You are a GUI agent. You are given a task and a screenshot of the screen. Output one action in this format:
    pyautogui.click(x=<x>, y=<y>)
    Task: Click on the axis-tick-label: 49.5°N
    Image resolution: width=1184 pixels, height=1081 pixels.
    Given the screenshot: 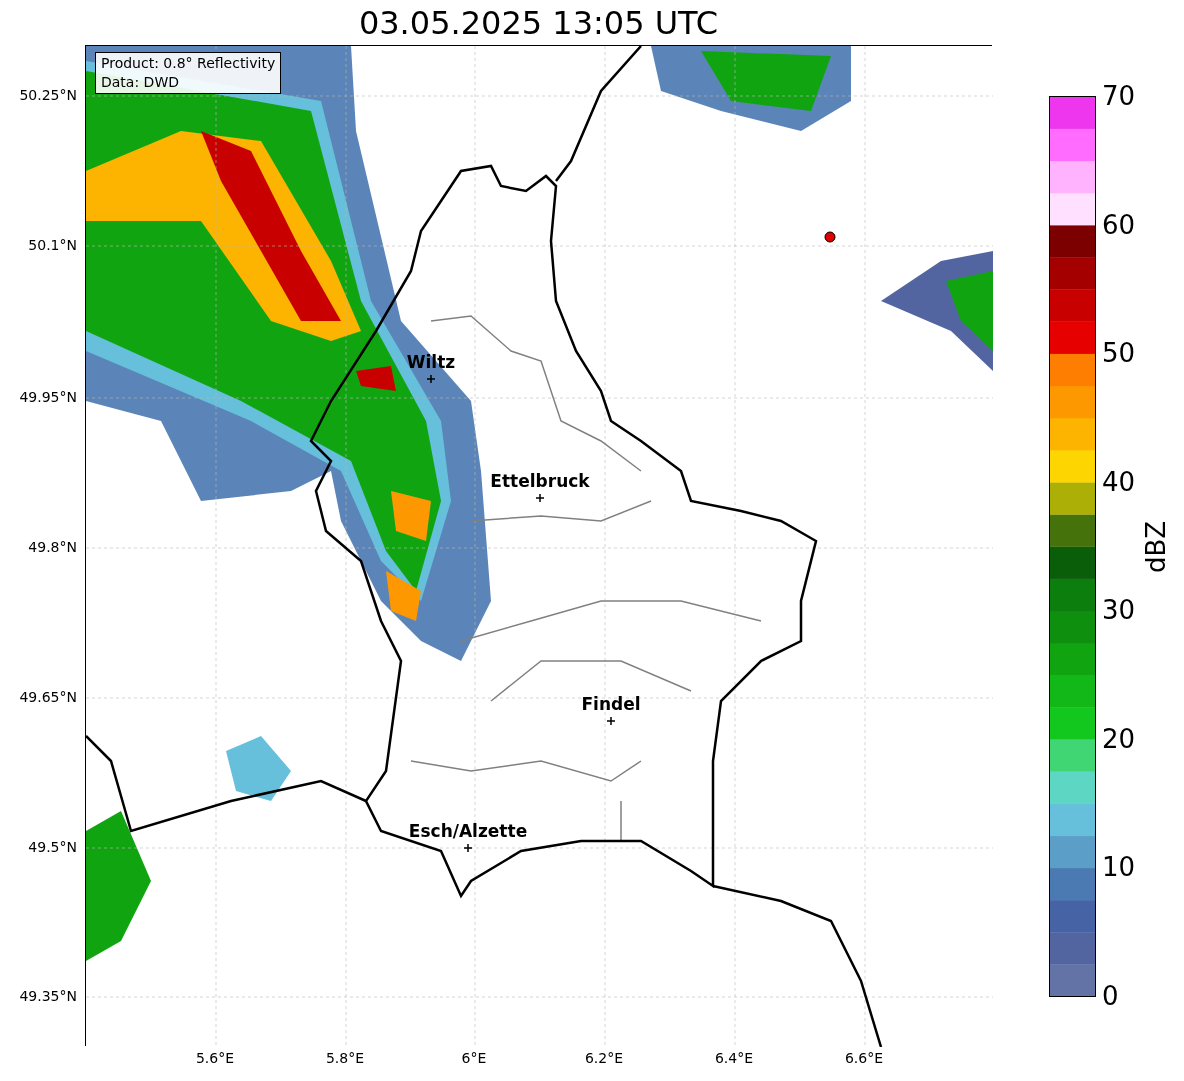 What is the action you would take?
    pyautogui.click(x=52, y=847)
    